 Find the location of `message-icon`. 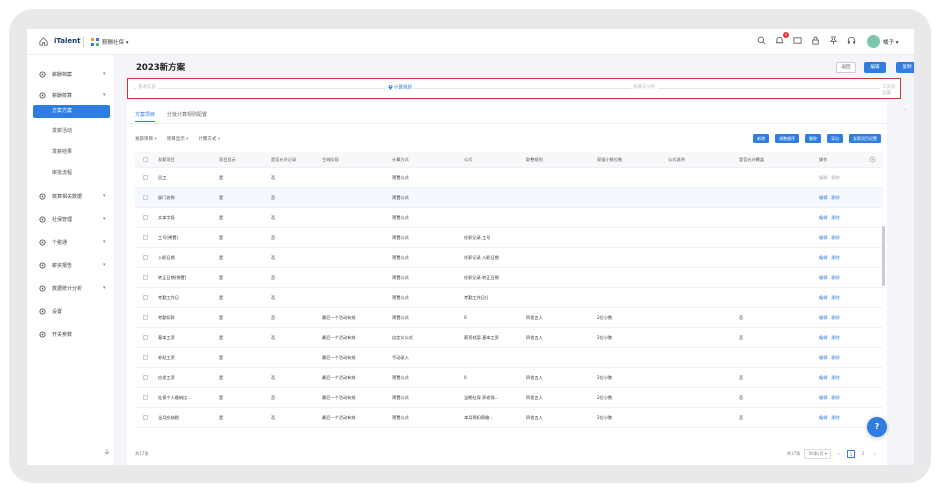

message-icon is located at coordinates (797, 40).